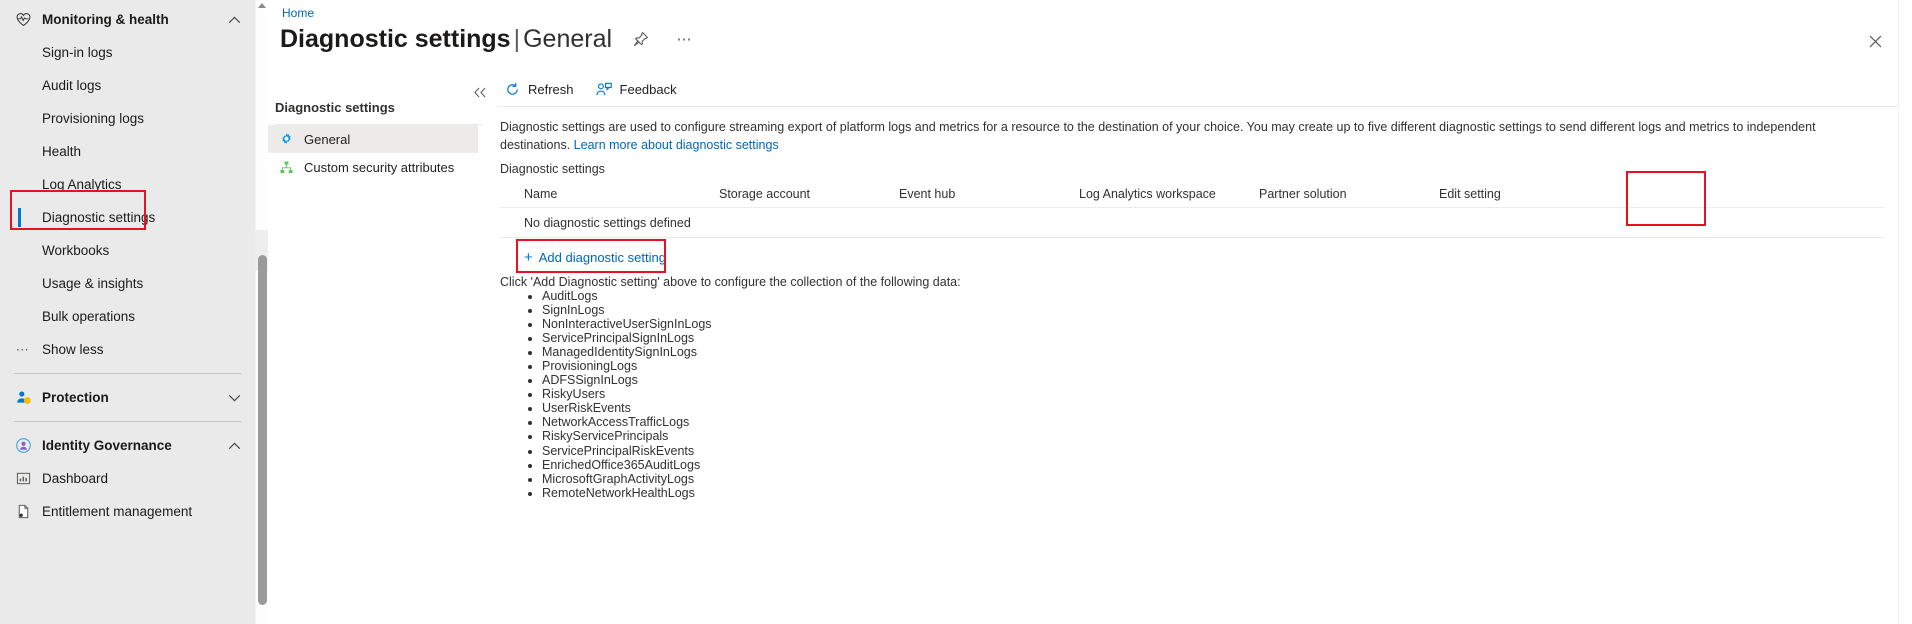 Image resolution: width=1912 pixels, height=624 pixels. I want to click on sidebar-item-audit-logs: Audit logs, so click(127, 85).